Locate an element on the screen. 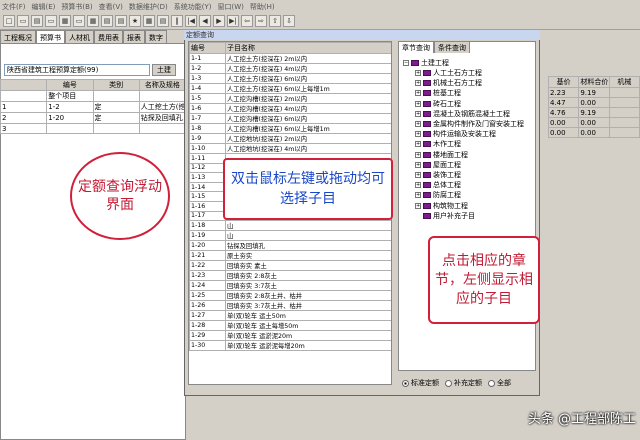 This screenshot has height=440, width=640. tree-item: + 楼地面工程 is located at coordinates (441, 155).